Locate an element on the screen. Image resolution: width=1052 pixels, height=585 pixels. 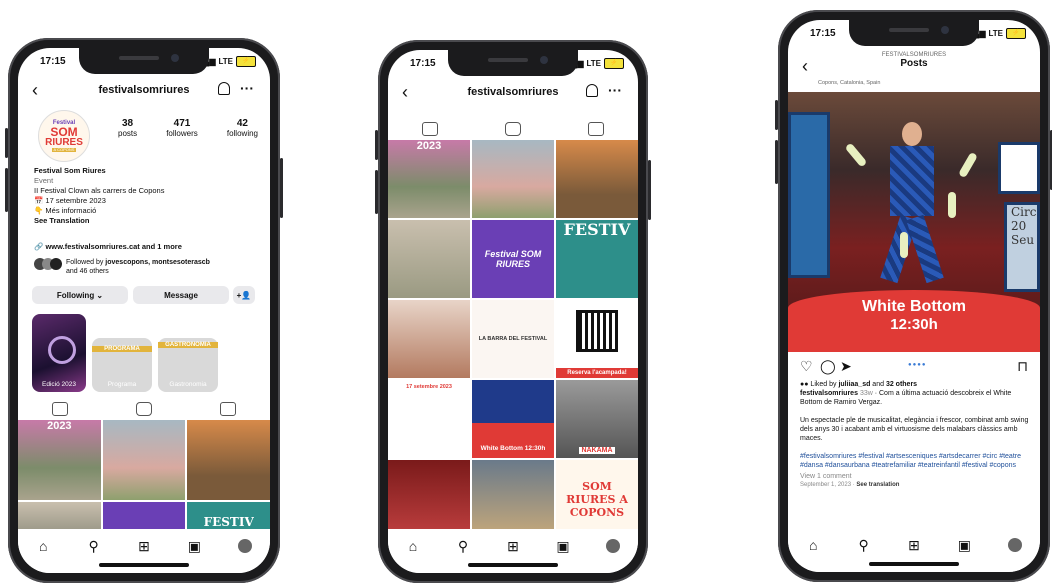
stat-label: posts is located at coordinates (128, 133).